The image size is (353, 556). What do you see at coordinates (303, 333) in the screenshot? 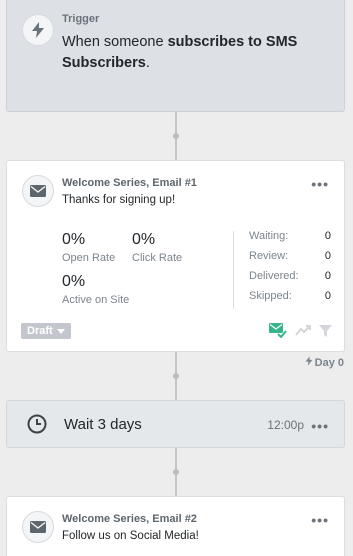
I see `smart-sending-icon` at bounding box center [303, 333].